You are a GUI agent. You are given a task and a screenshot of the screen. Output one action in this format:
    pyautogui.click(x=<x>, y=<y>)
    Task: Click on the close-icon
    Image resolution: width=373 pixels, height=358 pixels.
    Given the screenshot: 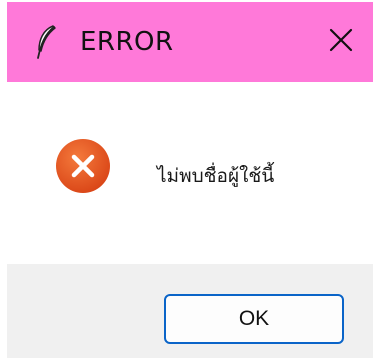 What is the action you would take?
    pyautogui.click(x=341, y=42)
    